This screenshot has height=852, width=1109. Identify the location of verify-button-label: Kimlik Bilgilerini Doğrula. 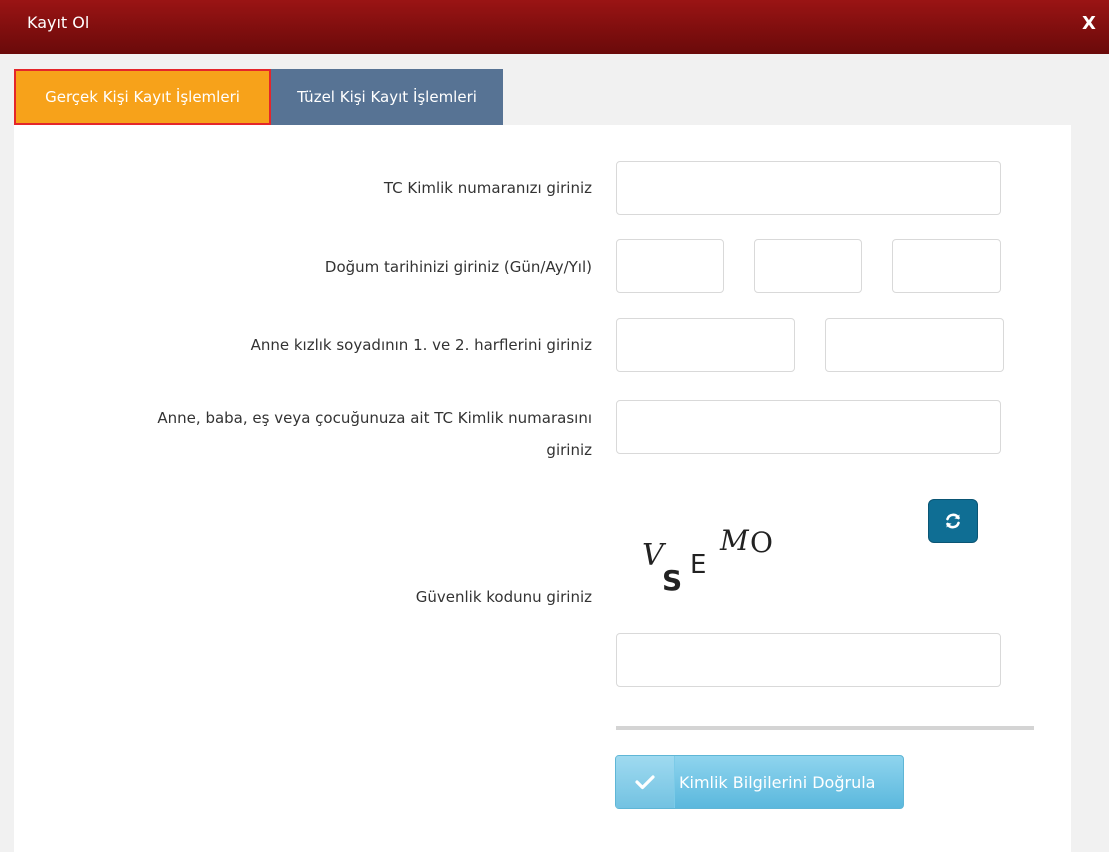
(777, 782).